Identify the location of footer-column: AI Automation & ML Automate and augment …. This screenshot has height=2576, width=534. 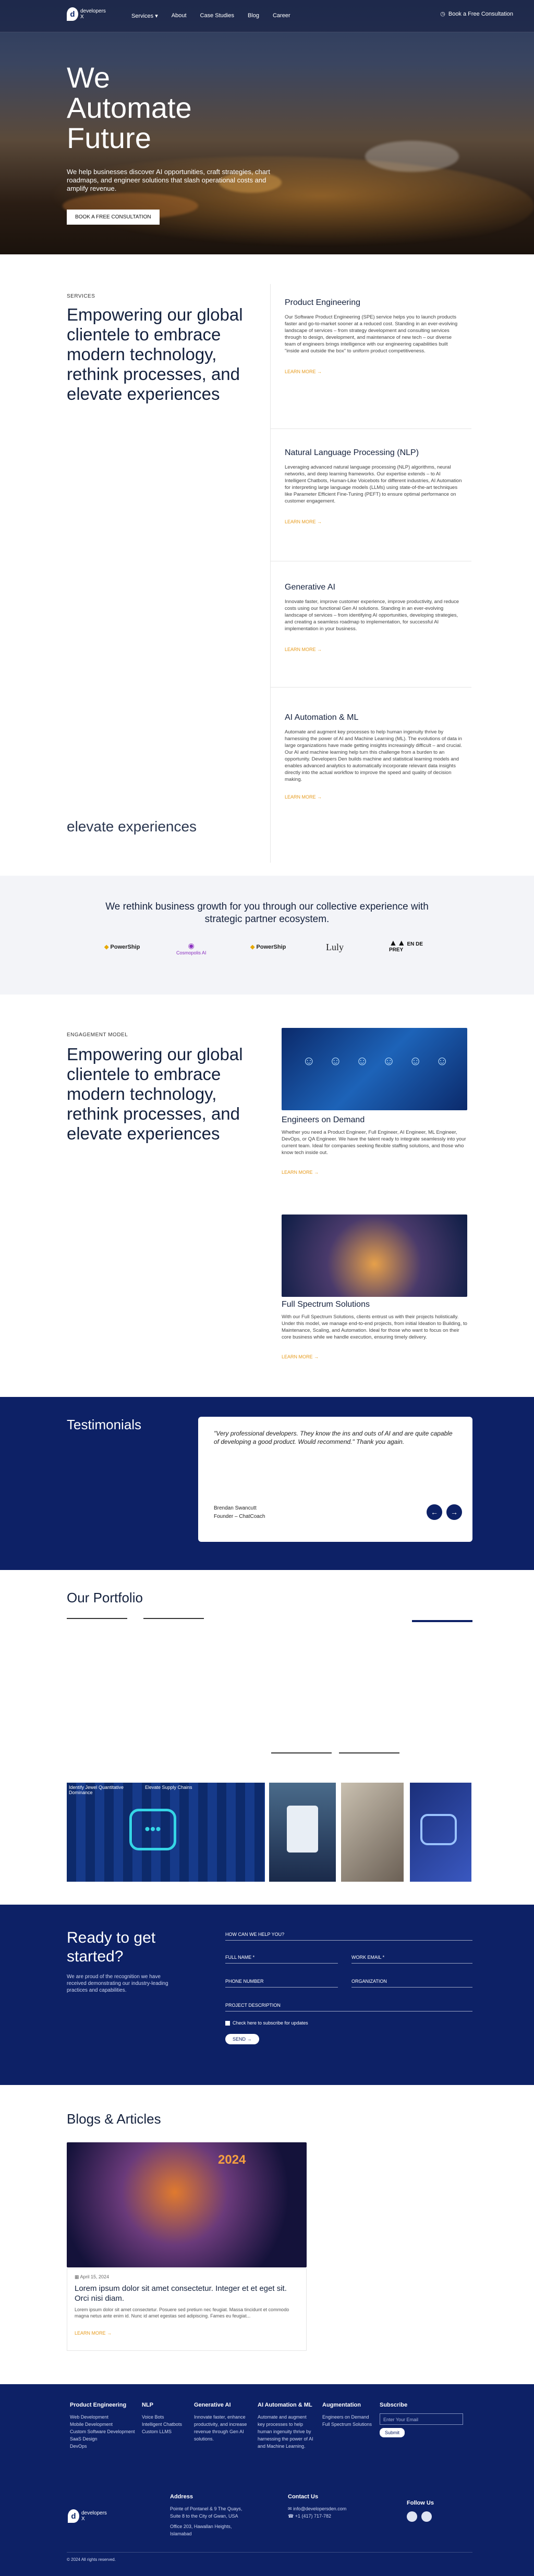
(285, 2425).